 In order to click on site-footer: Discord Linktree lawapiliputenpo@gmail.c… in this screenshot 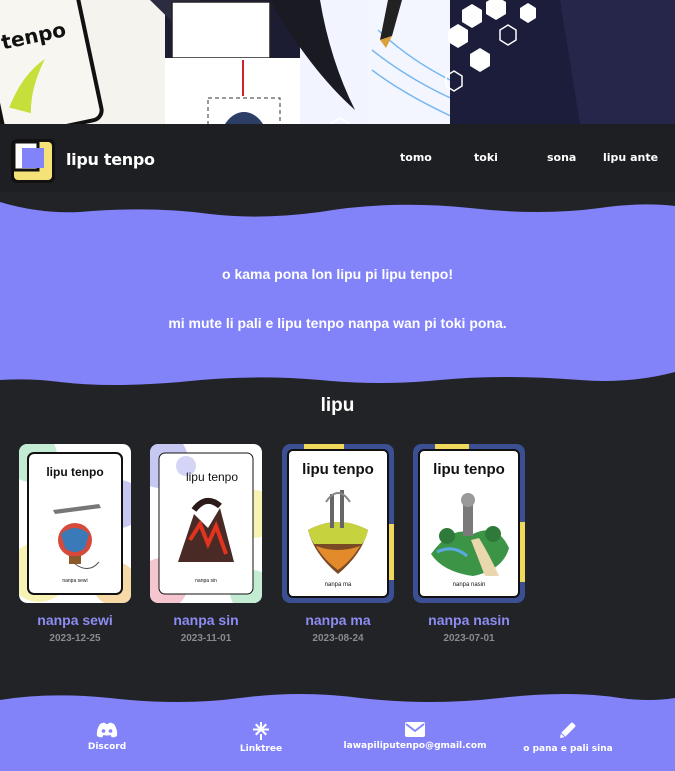, I will do `click(337, 730)`.